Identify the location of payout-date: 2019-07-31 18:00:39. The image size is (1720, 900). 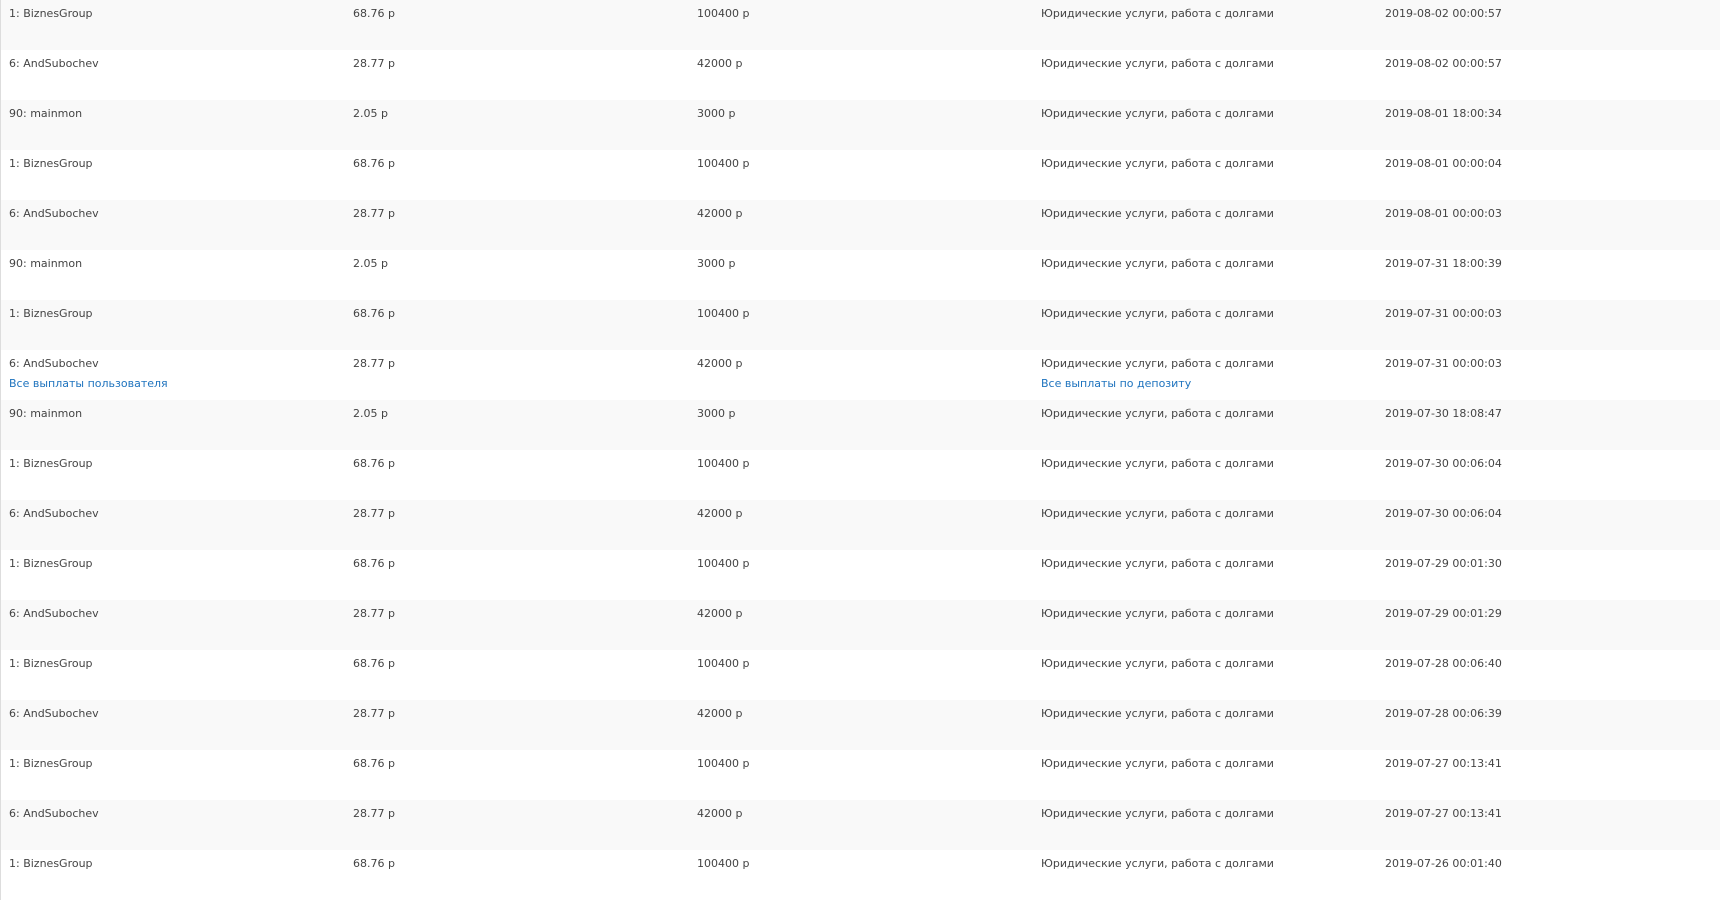
(1443, 263).